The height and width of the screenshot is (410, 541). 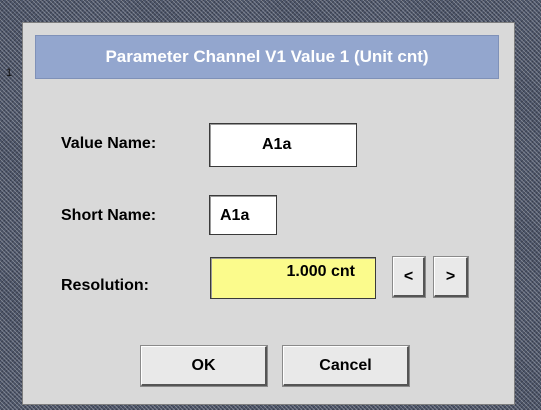 What do you see at coordinates (293, 278) in the screenshot?
I see `resolution-field: 1.000 cnt` at bounding box center [293, 278].